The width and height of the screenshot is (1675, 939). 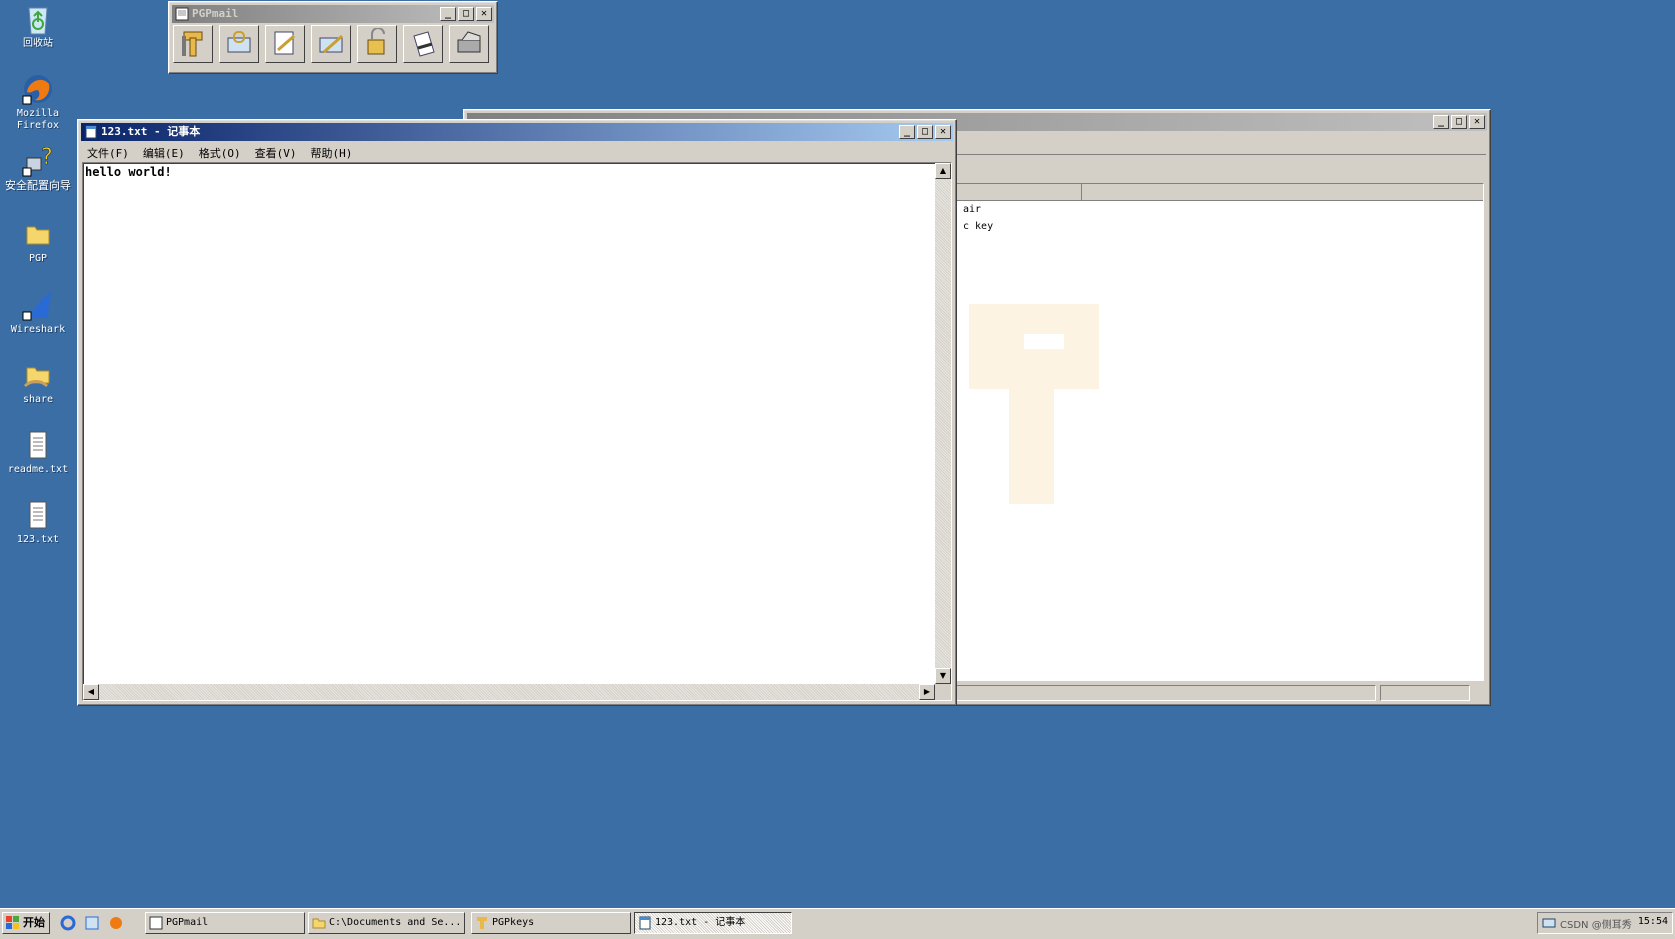 What do you see at coordinates (333, 14) in the screenshot?
I see `pgpmail-titlebar: PGPmail _ □ ✕` at bounding box center [333, 14].